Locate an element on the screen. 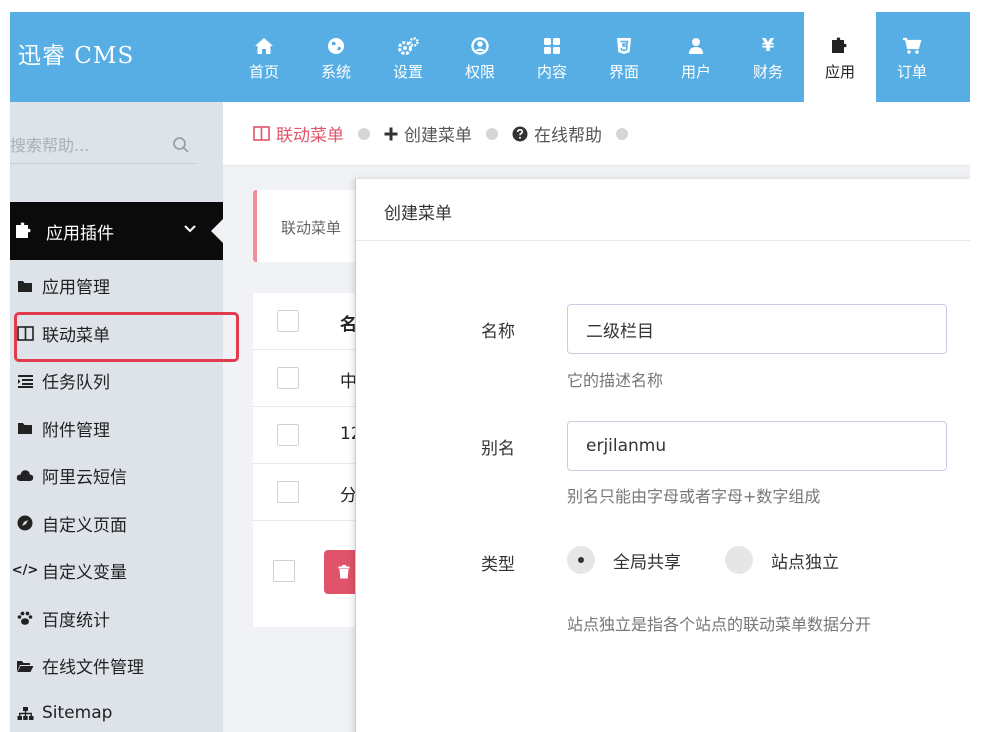  nav-item-home: 首页 is located at coordinates (264, 57).